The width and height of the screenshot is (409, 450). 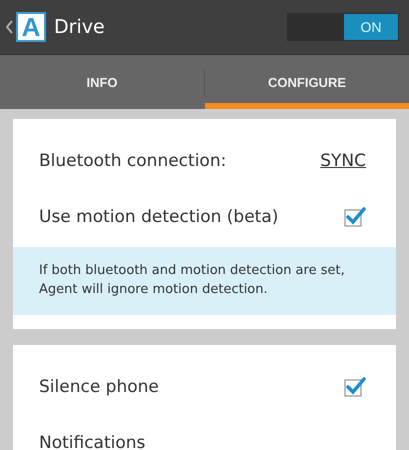 What do you see at coordinates (158, 217) in the screenshot?
I see `setting-label: Use motion detection (beta)` at bounding box center [158, 217].